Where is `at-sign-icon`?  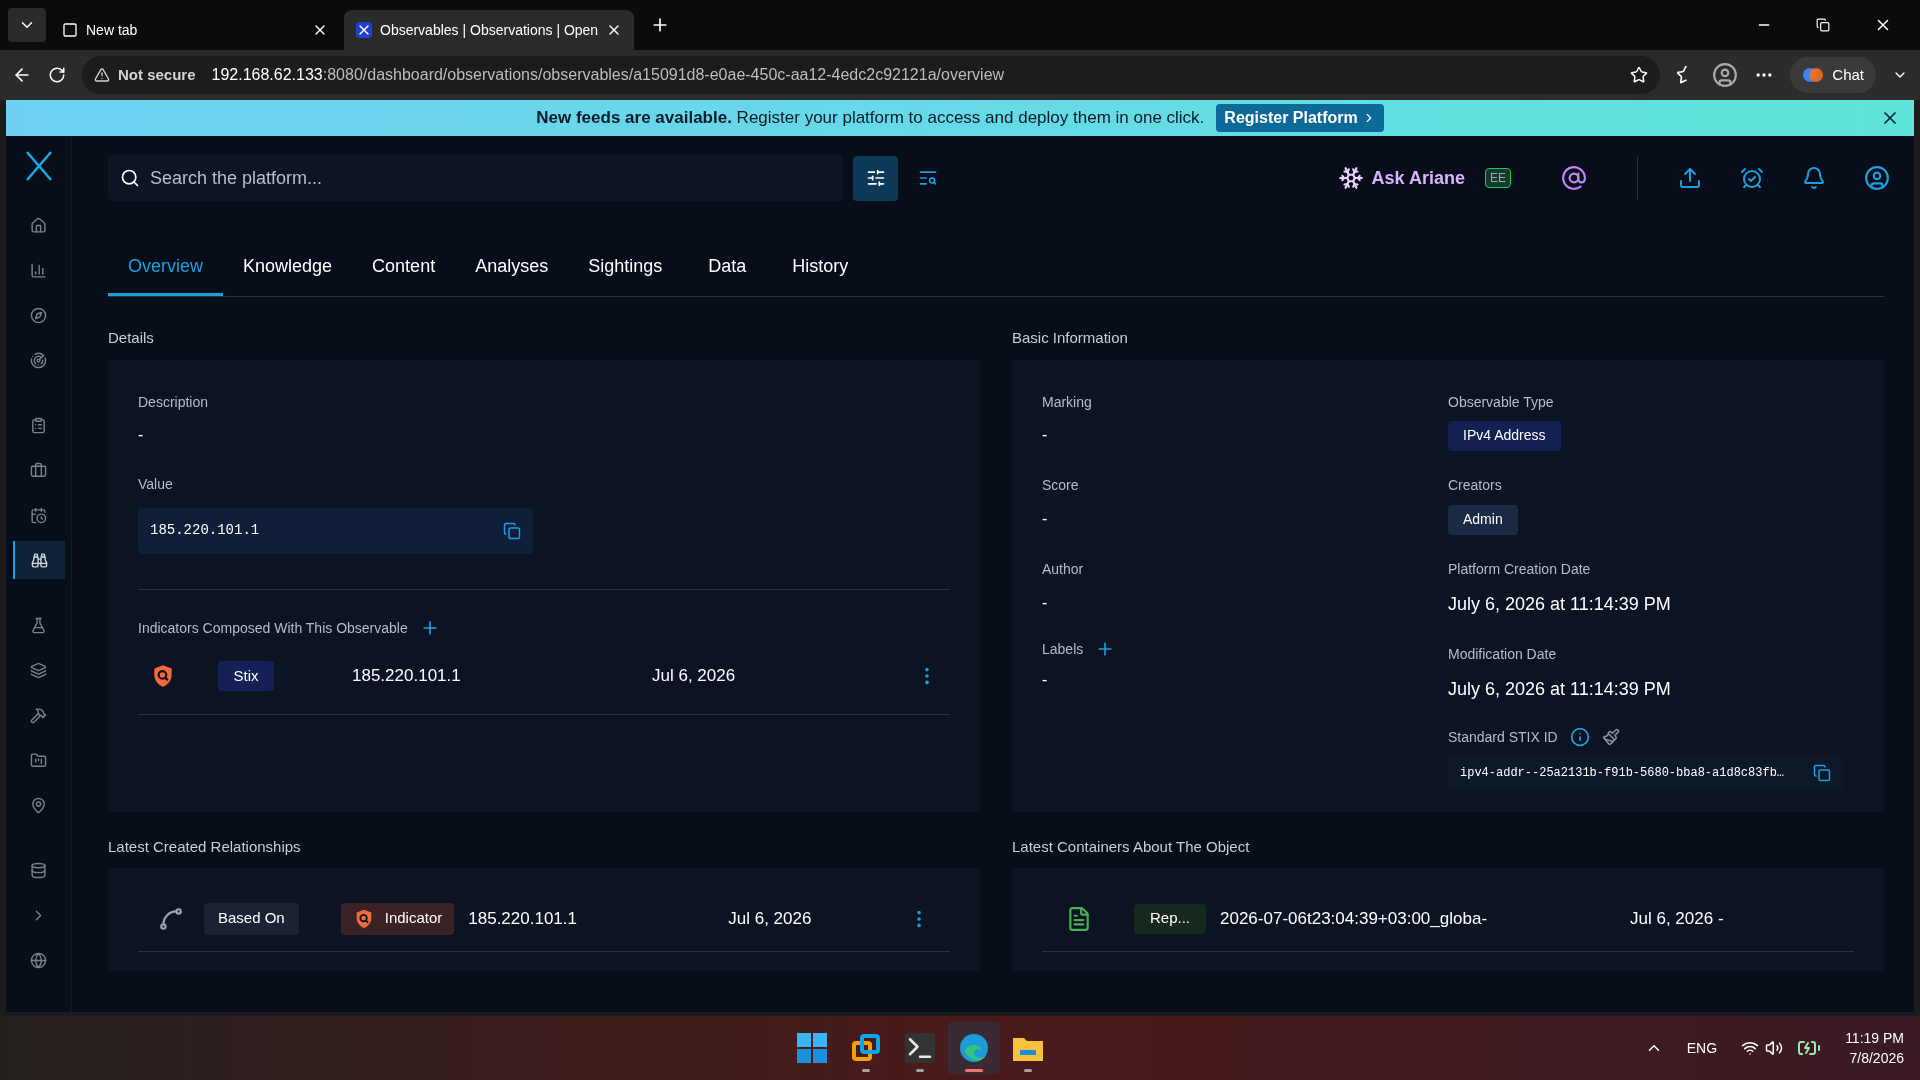
at-sign-icon is located at coordinates (1574, 178).